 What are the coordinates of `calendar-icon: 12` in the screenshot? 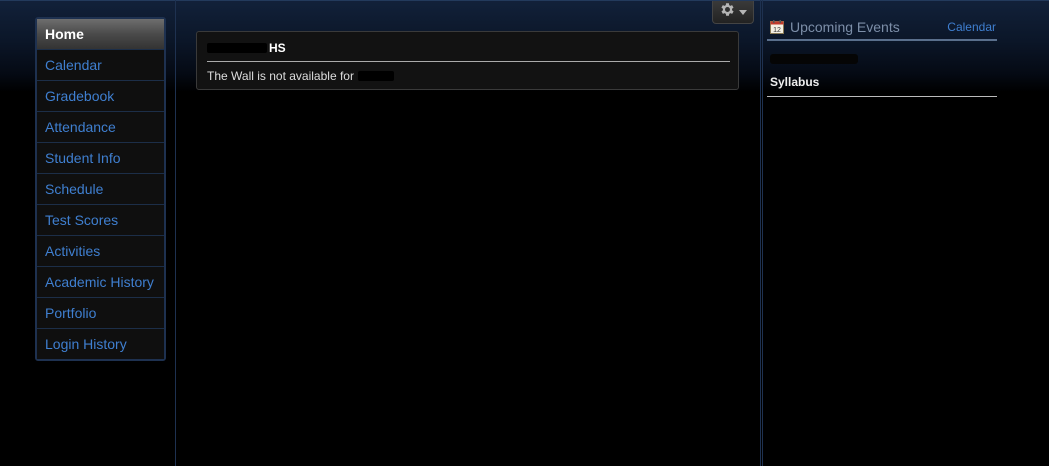 It's located at (777, 27).